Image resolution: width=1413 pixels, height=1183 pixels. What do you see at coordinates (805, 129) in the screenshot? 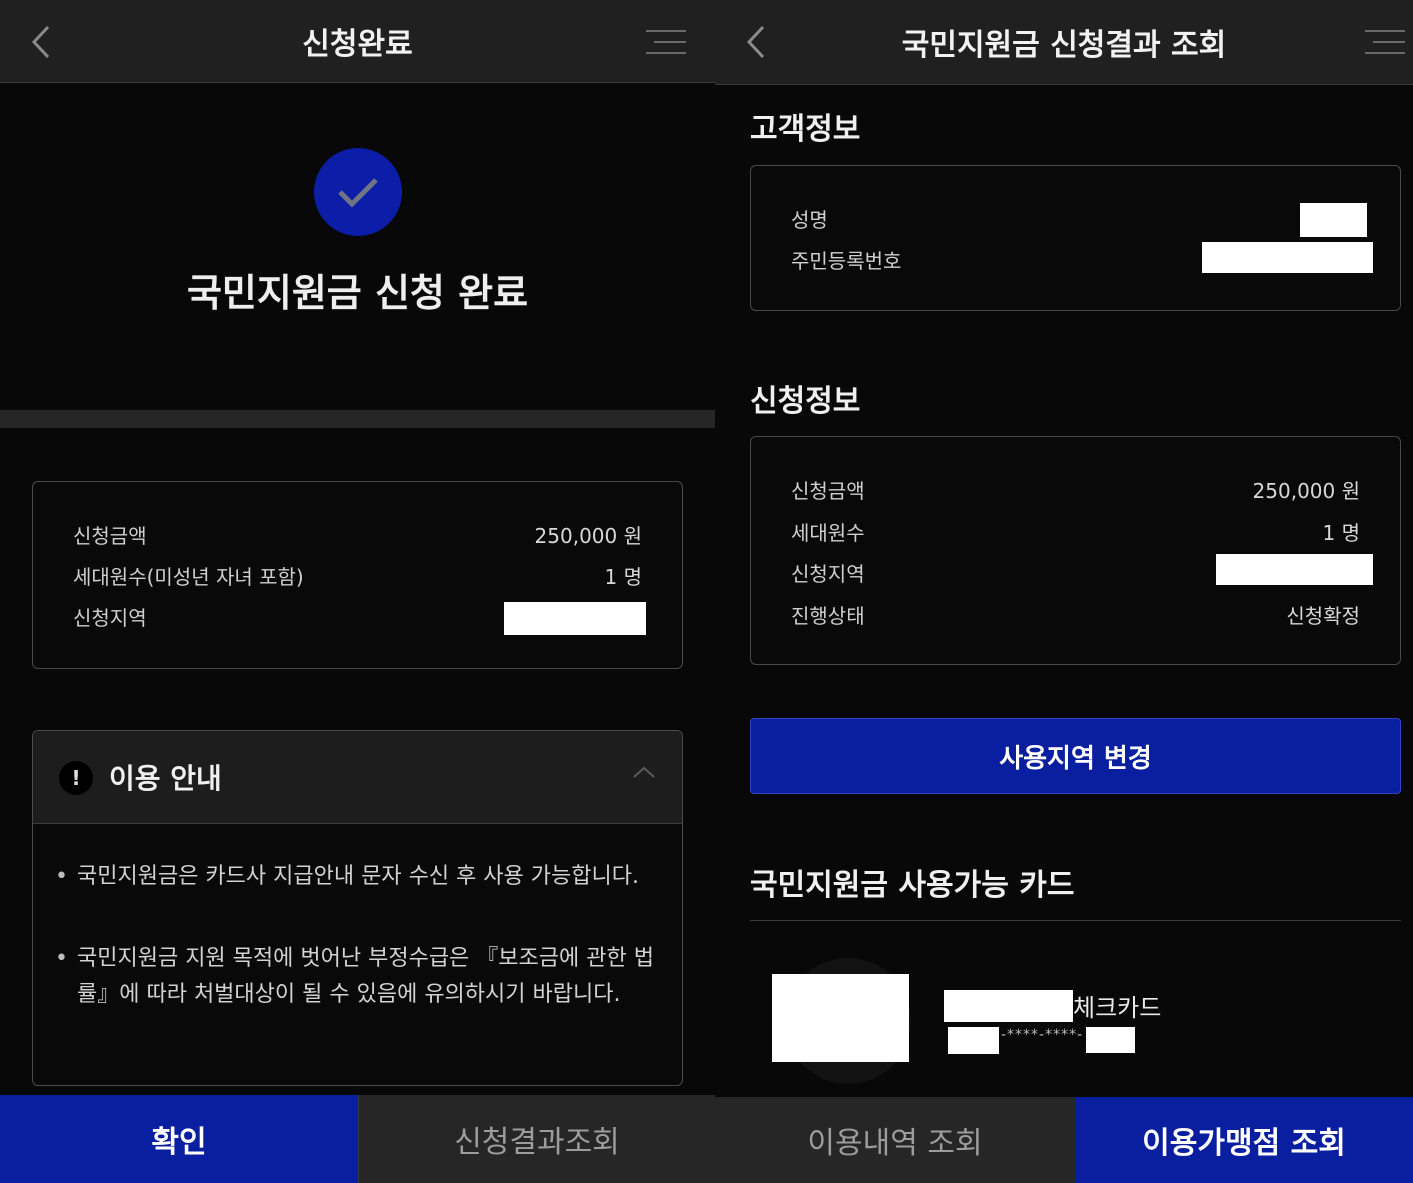
I see `customer-section-title: 고객정보` at bounding box center [805, 129].